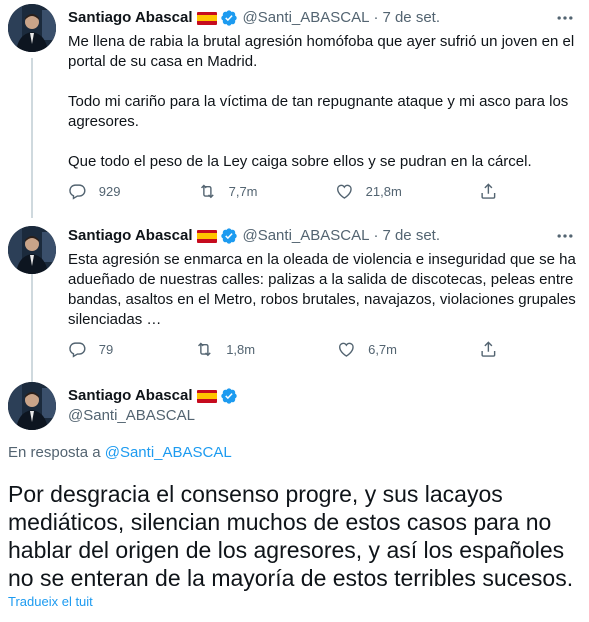  What do you see at coordinates (94, 191) in the screenshot?
I see `reply-button: 929` at bounding box center [94, 191].